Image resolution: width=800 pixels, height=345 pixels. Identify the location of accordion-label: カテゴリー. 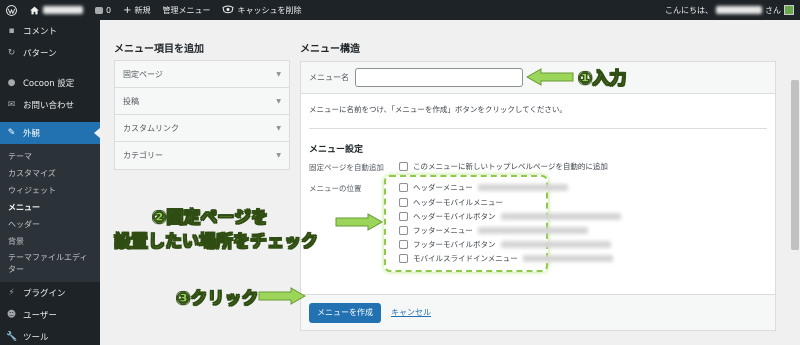
(143, 155).